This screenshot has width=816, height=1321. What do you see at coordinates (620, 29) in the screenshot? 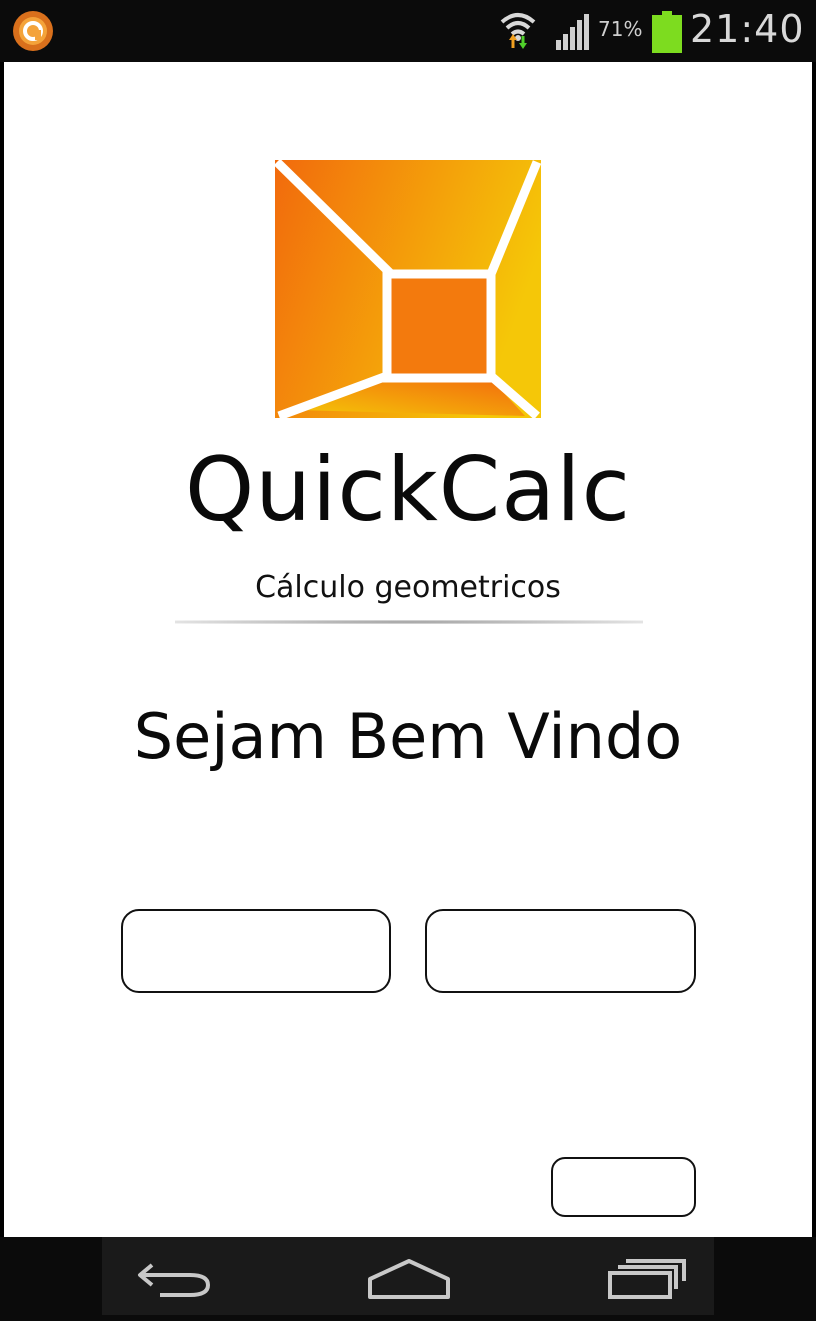
I see `battery-percent: 71%` at bounding box center [620, 29].